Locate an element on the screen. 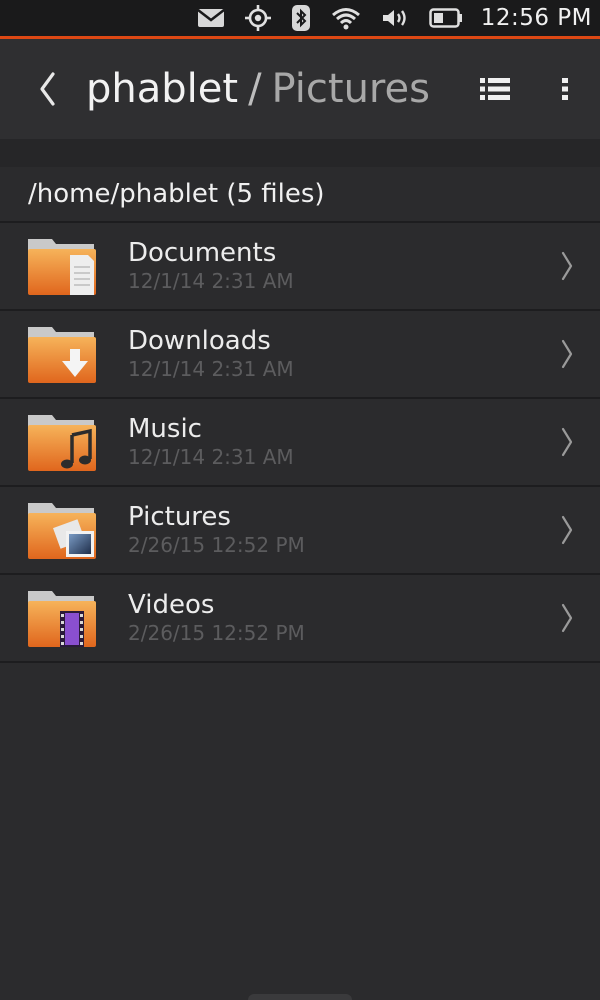  pictures-folder-icon is located at coordinates (62, 531).